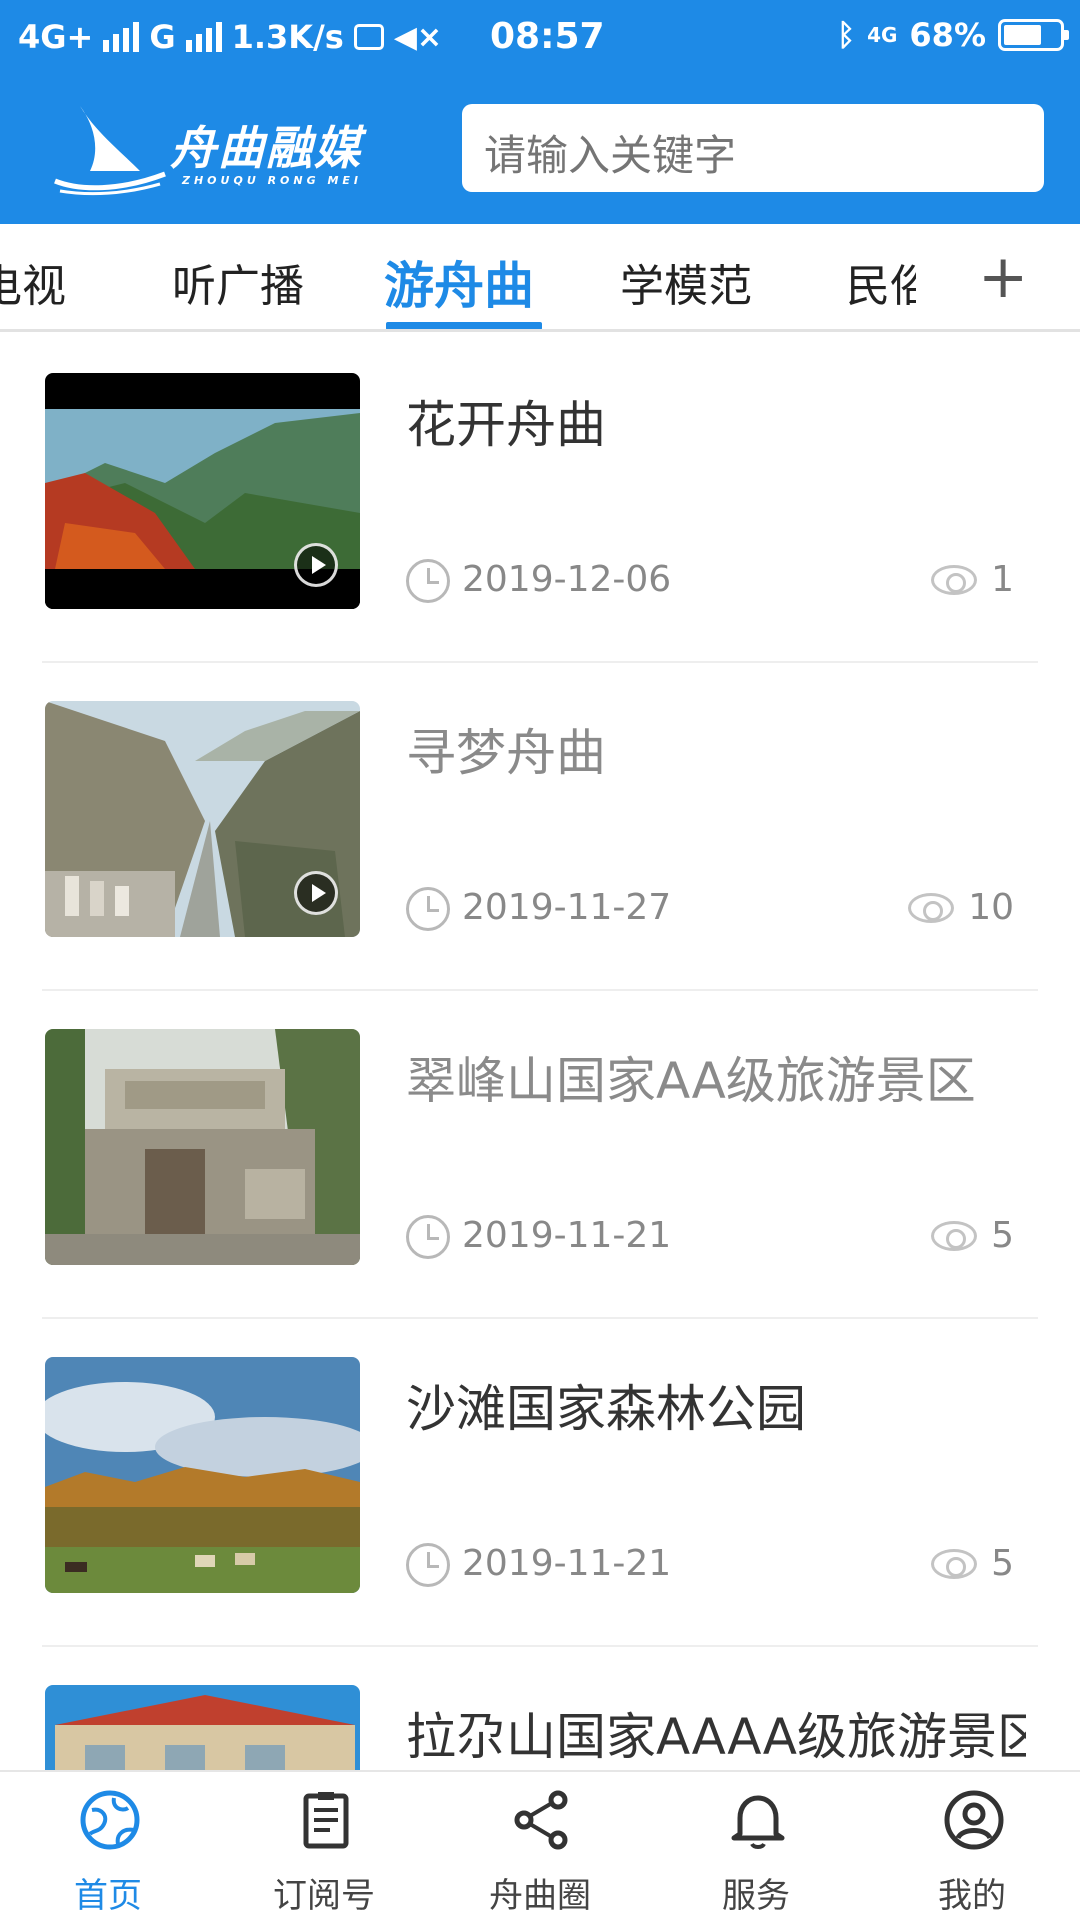 This screenshot has width=1080, height=1920. Describe the element at coordinates (272, 180) in the screenshot. I see `logo-subtext: ZHOUQU RONG MEI` at that location.